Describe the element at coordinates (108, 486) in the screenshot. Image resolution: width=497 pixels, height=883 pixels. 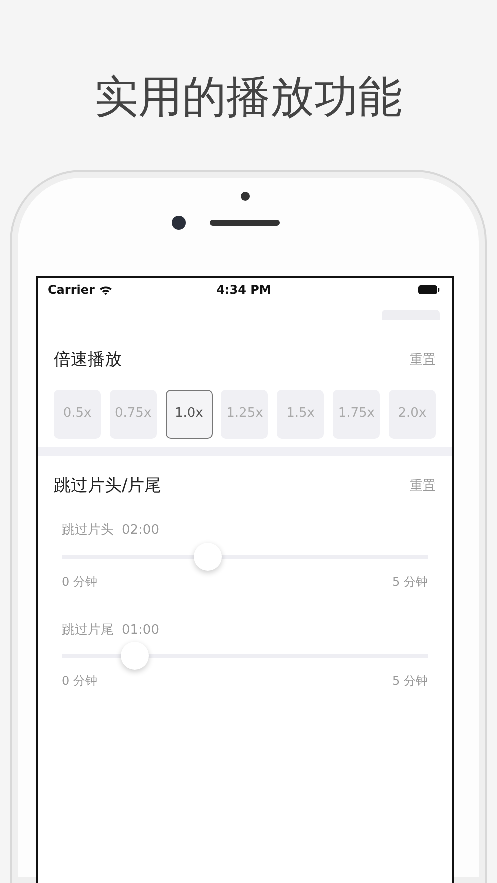
I see `section-title: 跳过片头/片尾` at that location.